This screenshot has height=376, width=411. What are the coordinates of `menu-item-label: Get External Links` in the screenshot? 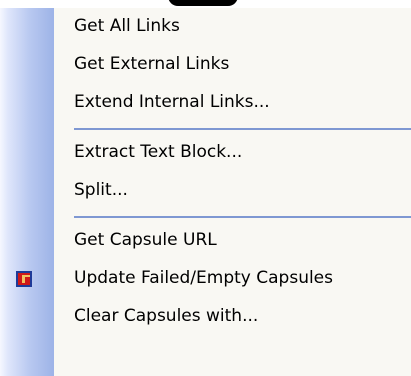 It's located at (152, 64).